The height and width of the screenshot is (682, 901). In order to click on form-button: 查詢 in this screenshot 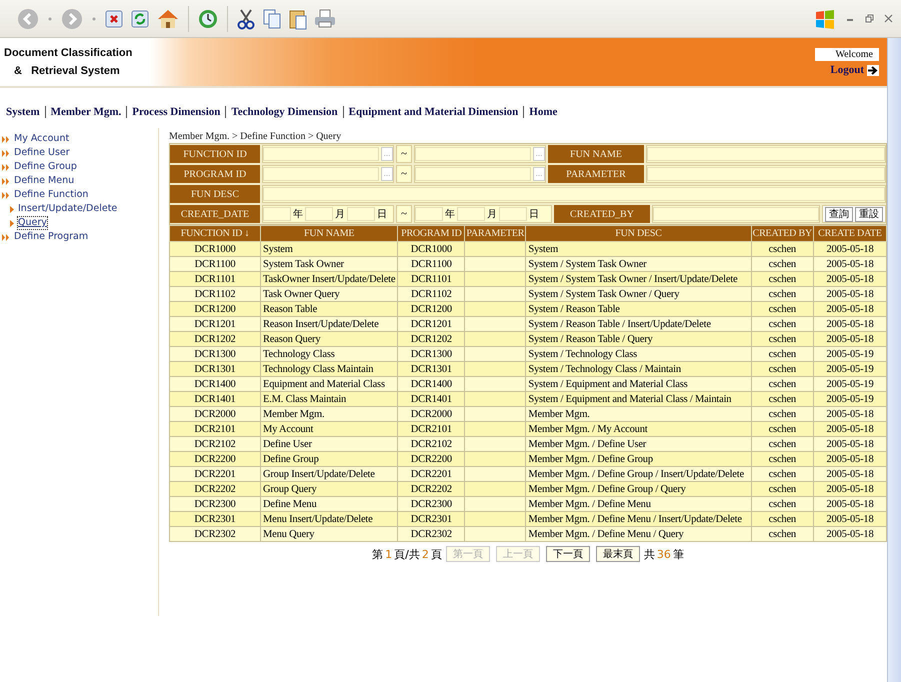, I will do `click(839, 214)`.